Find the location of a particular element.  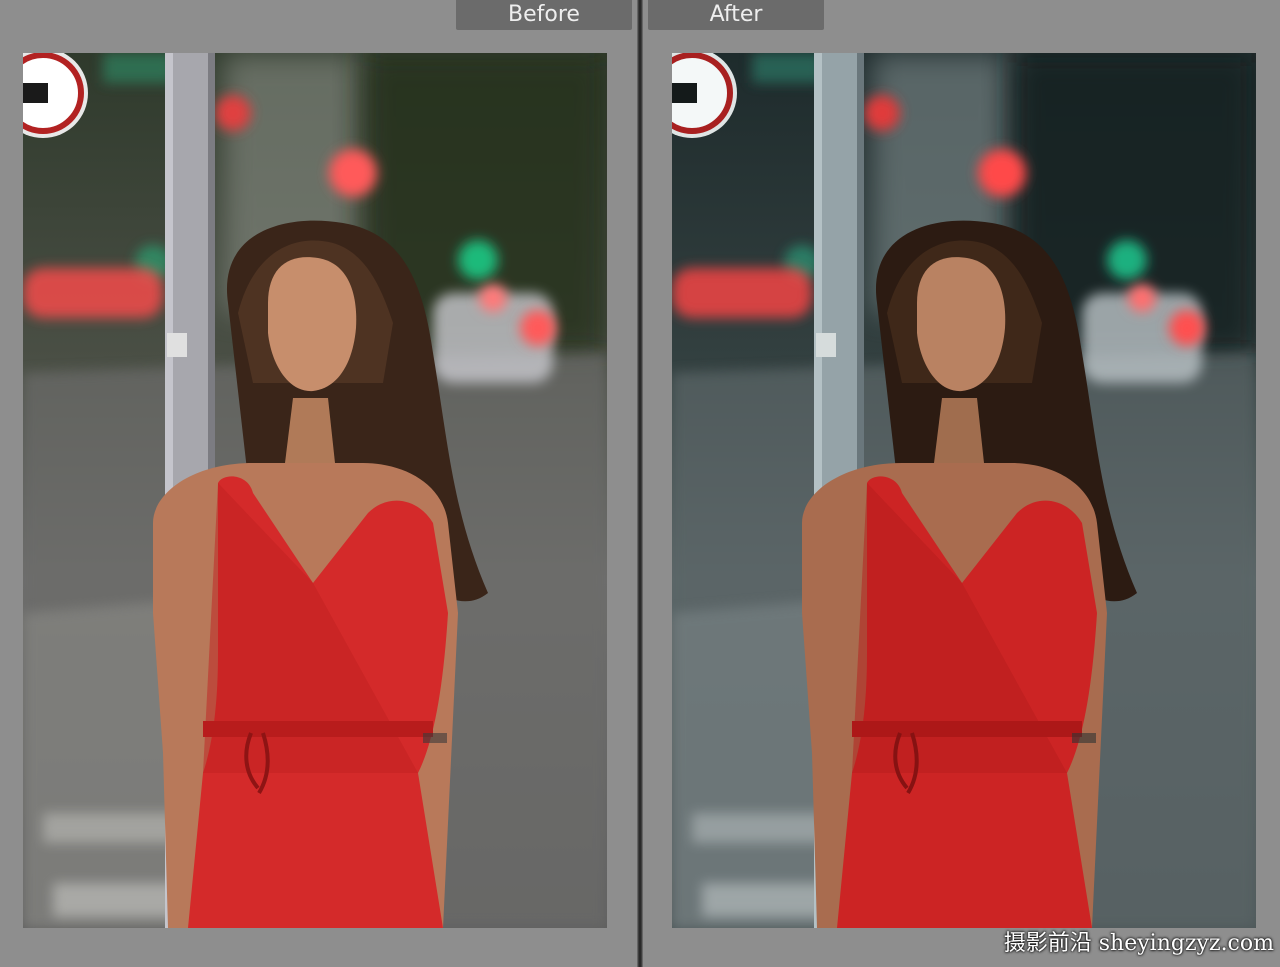

before-tab: Before is located at coordinates (544, 15).